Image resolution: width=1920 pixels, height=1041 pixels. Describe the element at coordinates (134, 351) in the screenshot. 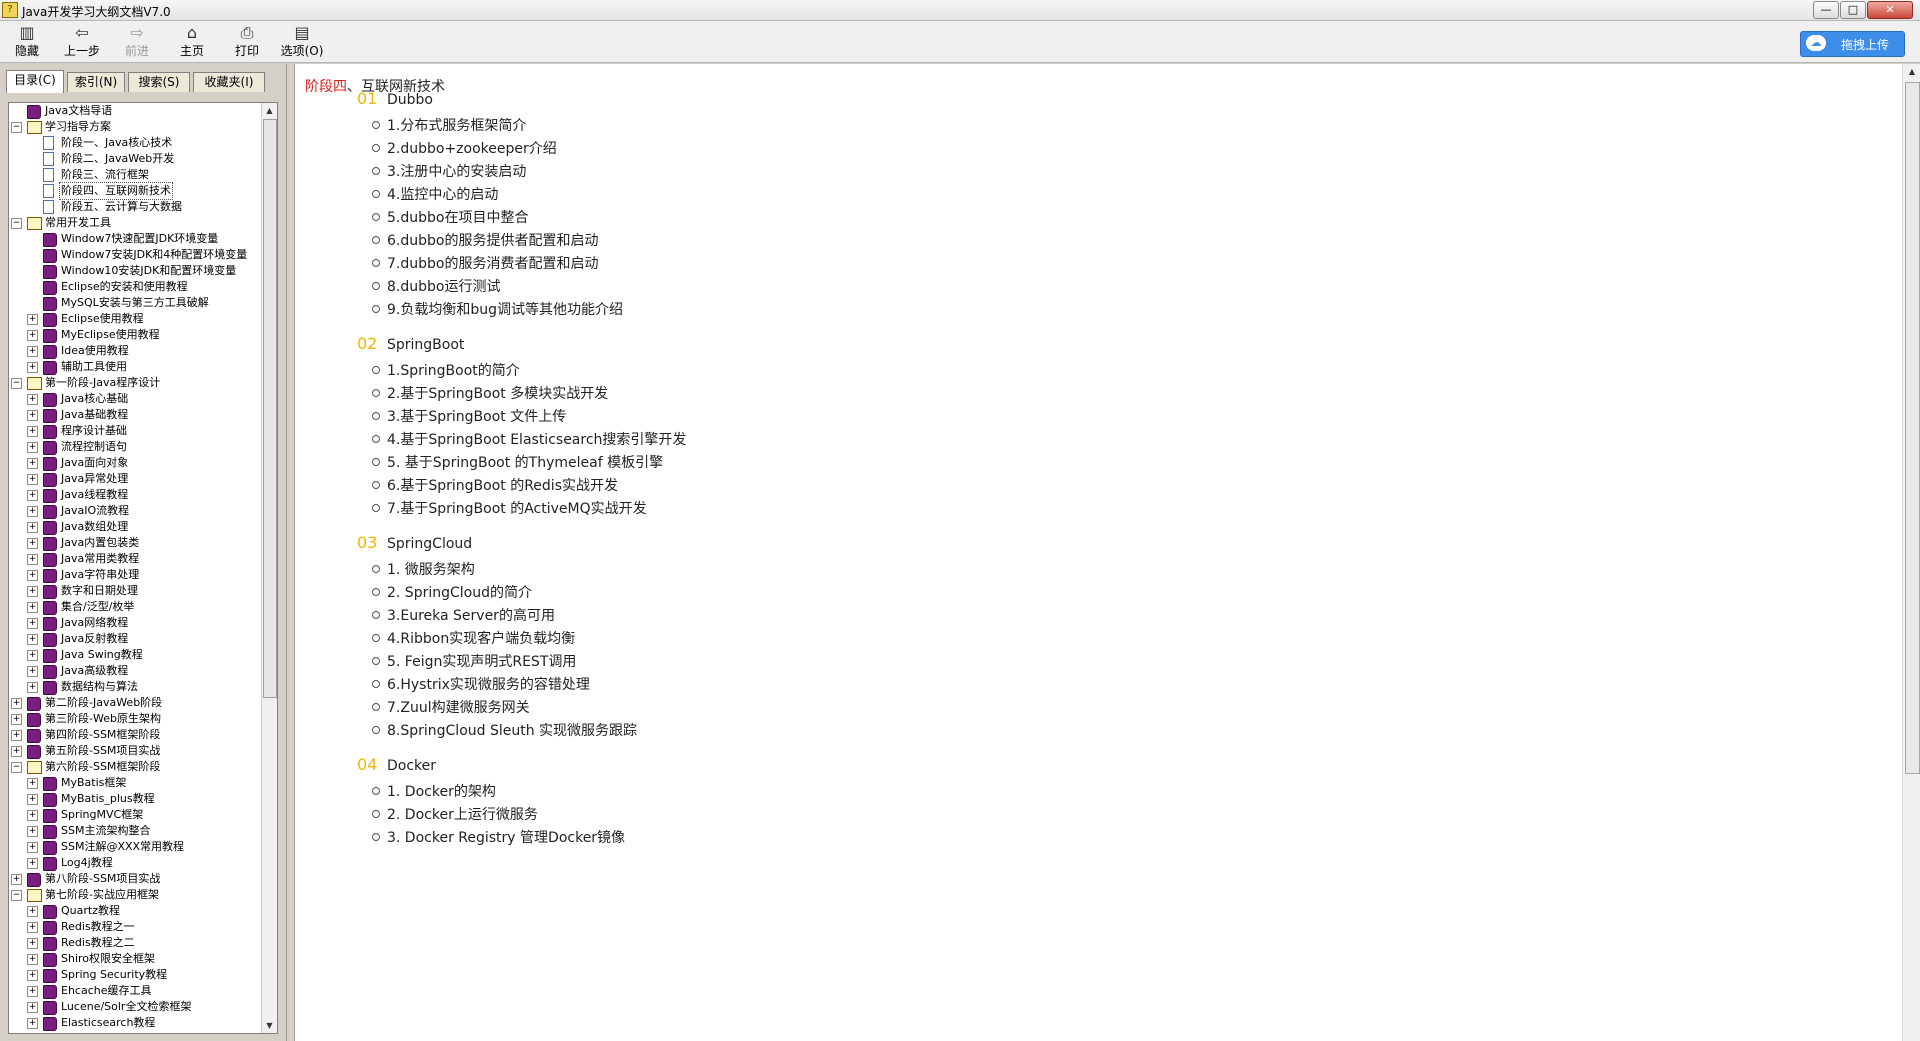

I see `tree-item: + Idea使用教程` at that location.